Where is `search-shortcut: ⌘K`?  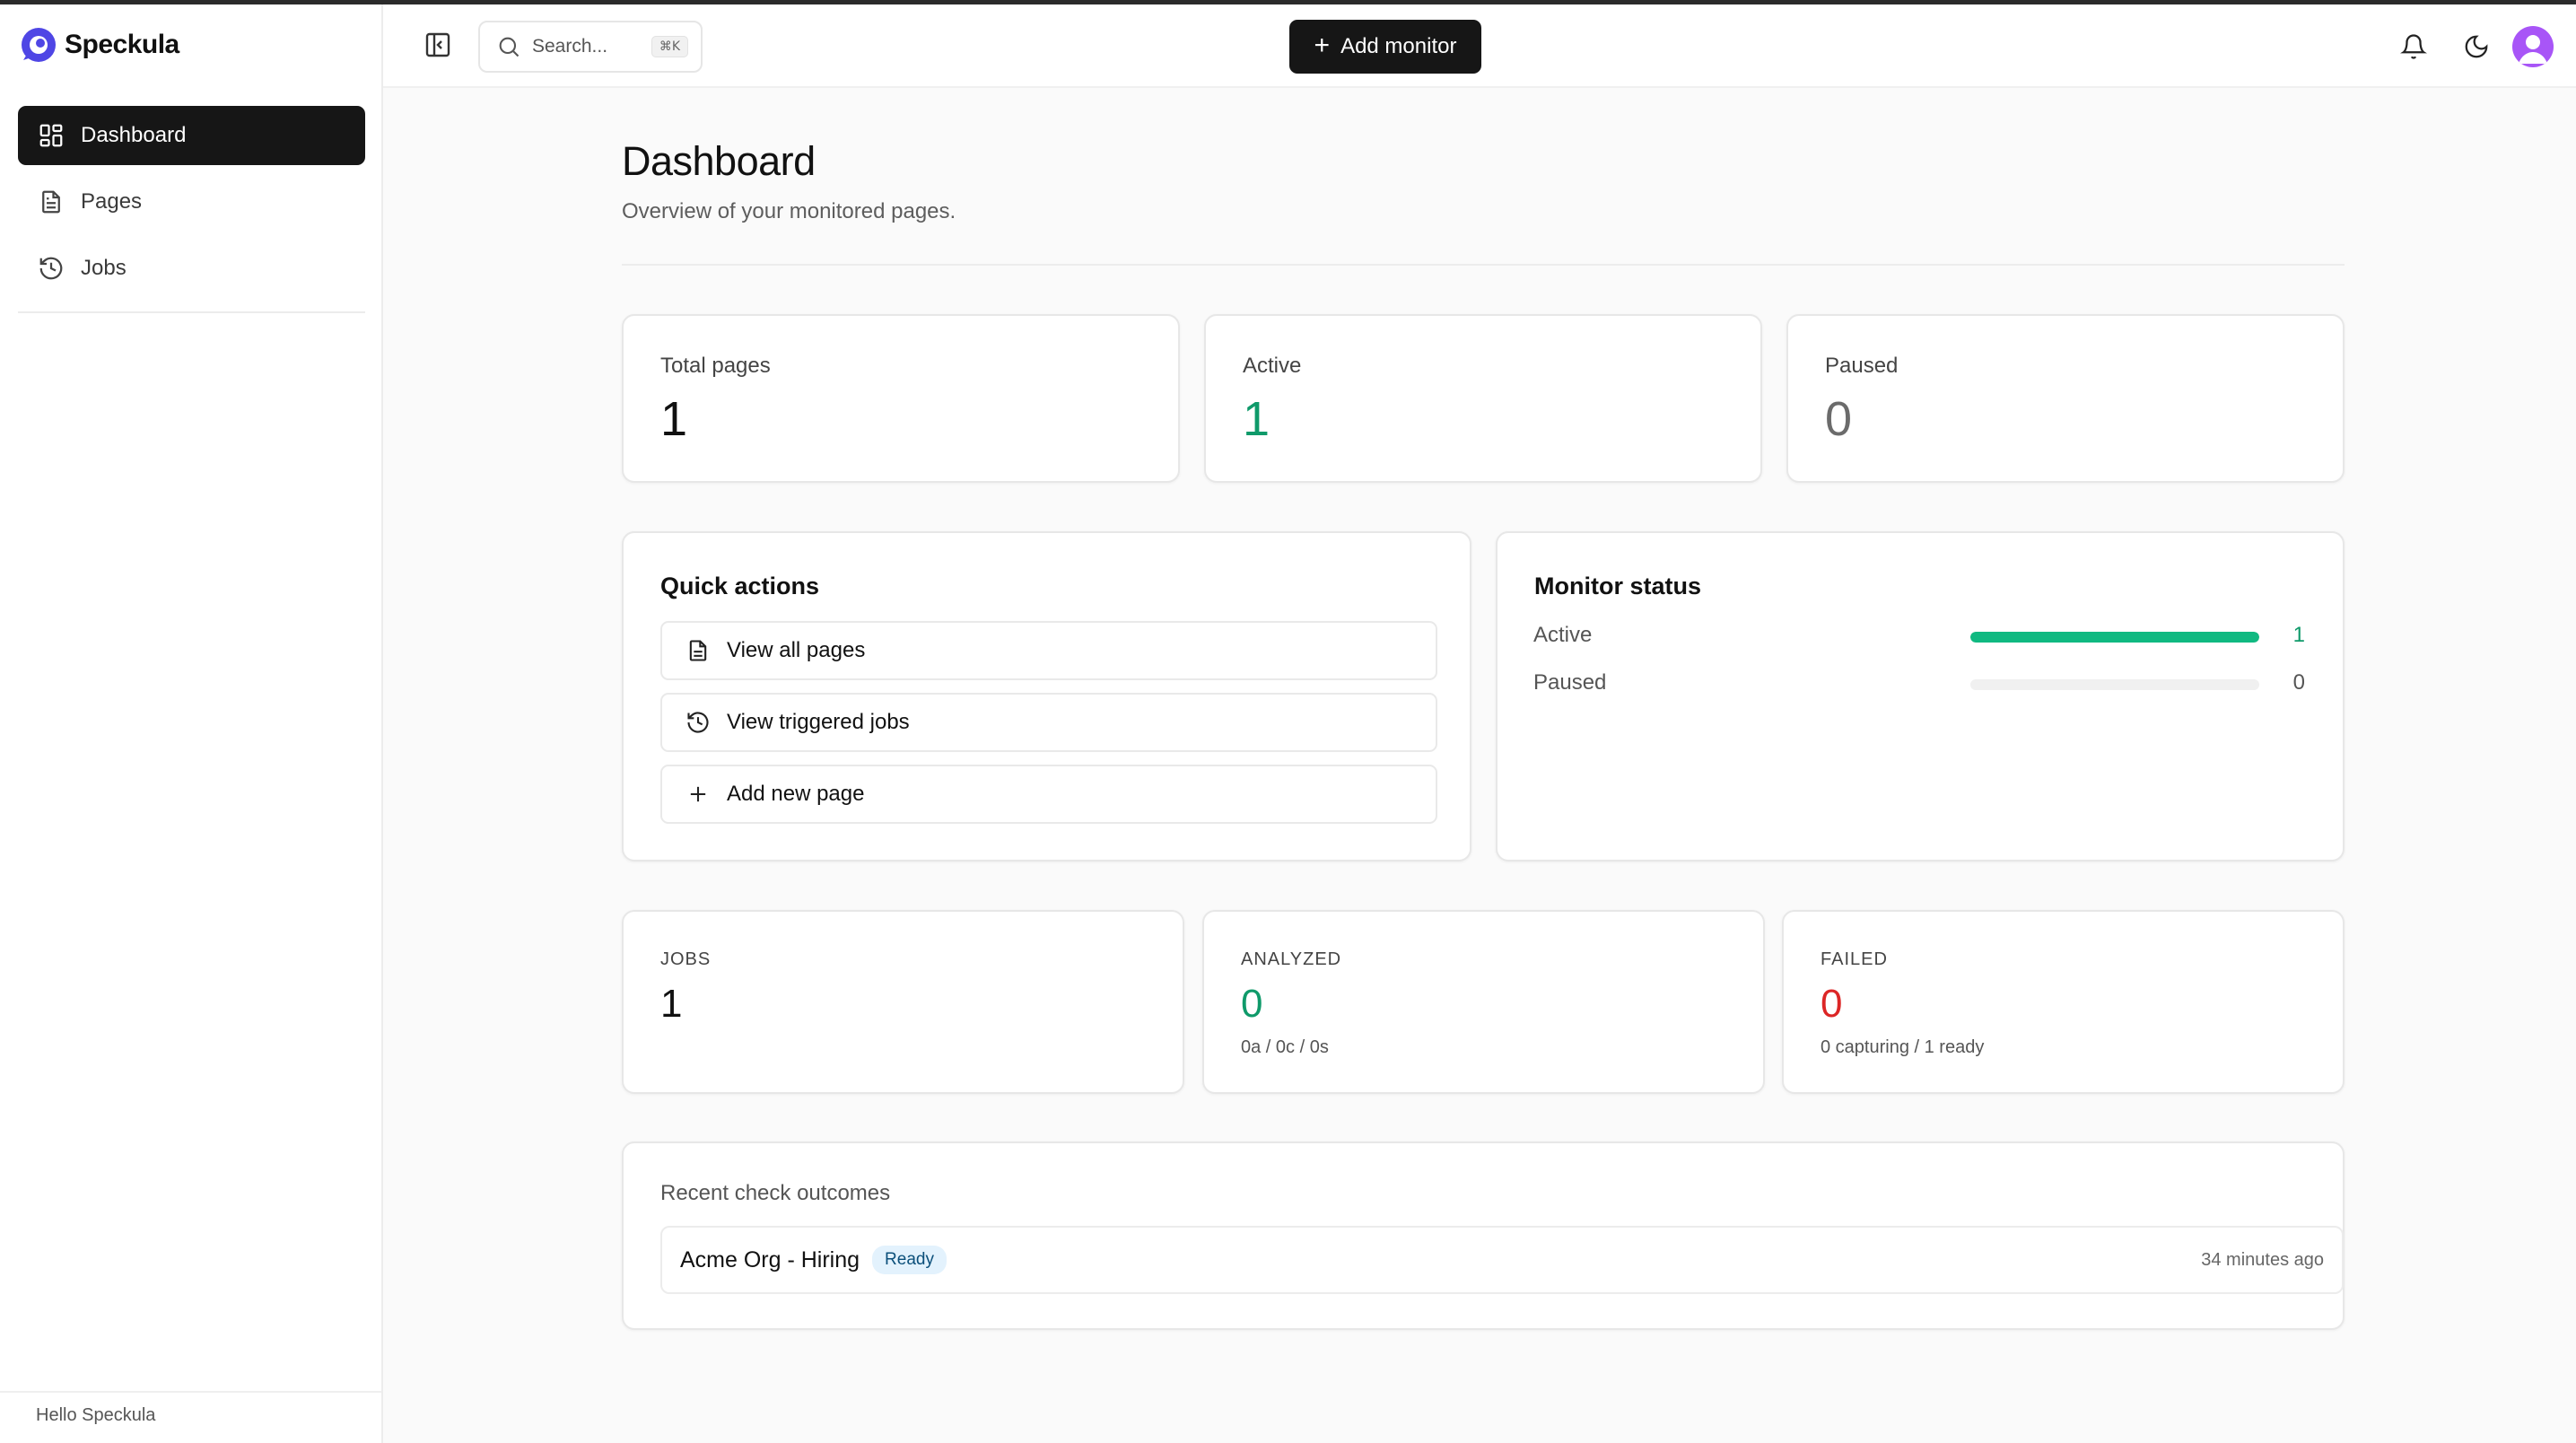
search-shortcut: ⌘K is located at coordinates (670, 46).